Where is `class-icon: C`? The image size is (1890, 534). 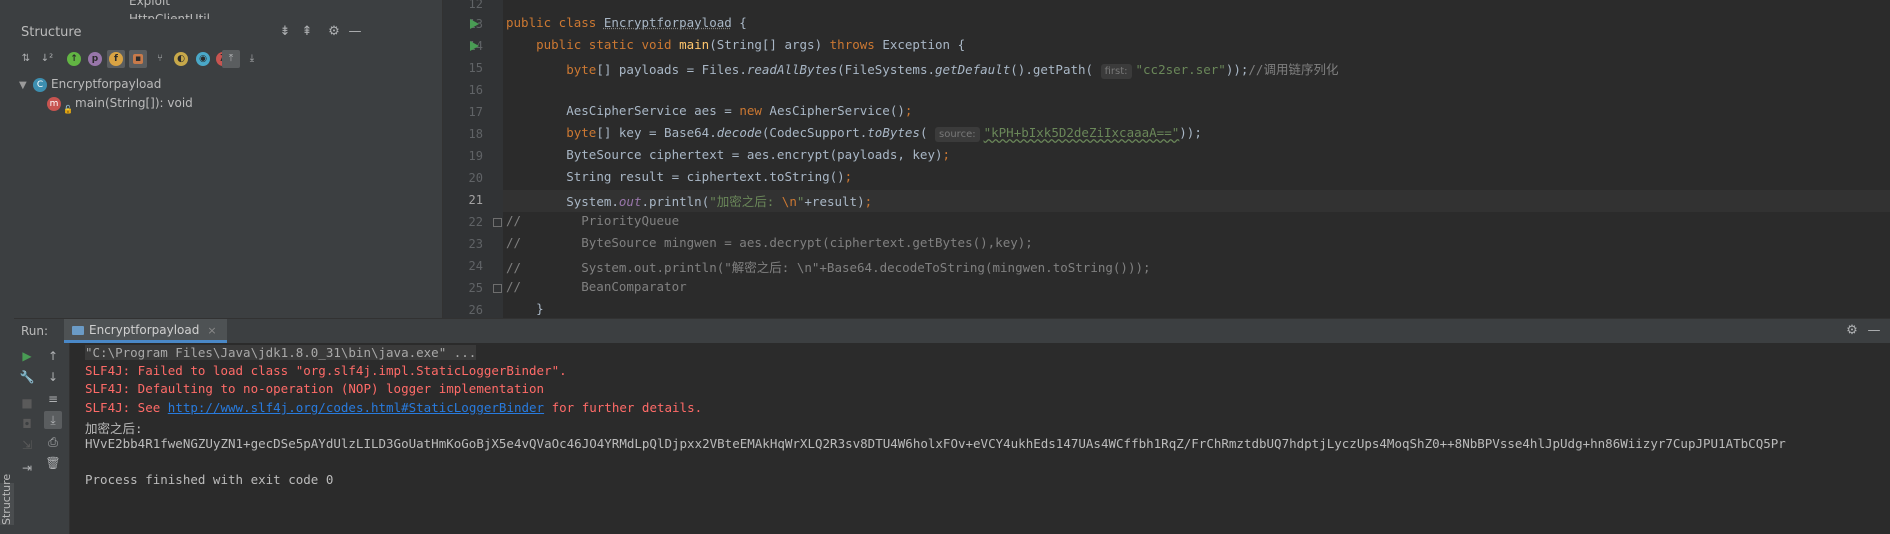 class-icon: C is located at coordinates (40, 84).